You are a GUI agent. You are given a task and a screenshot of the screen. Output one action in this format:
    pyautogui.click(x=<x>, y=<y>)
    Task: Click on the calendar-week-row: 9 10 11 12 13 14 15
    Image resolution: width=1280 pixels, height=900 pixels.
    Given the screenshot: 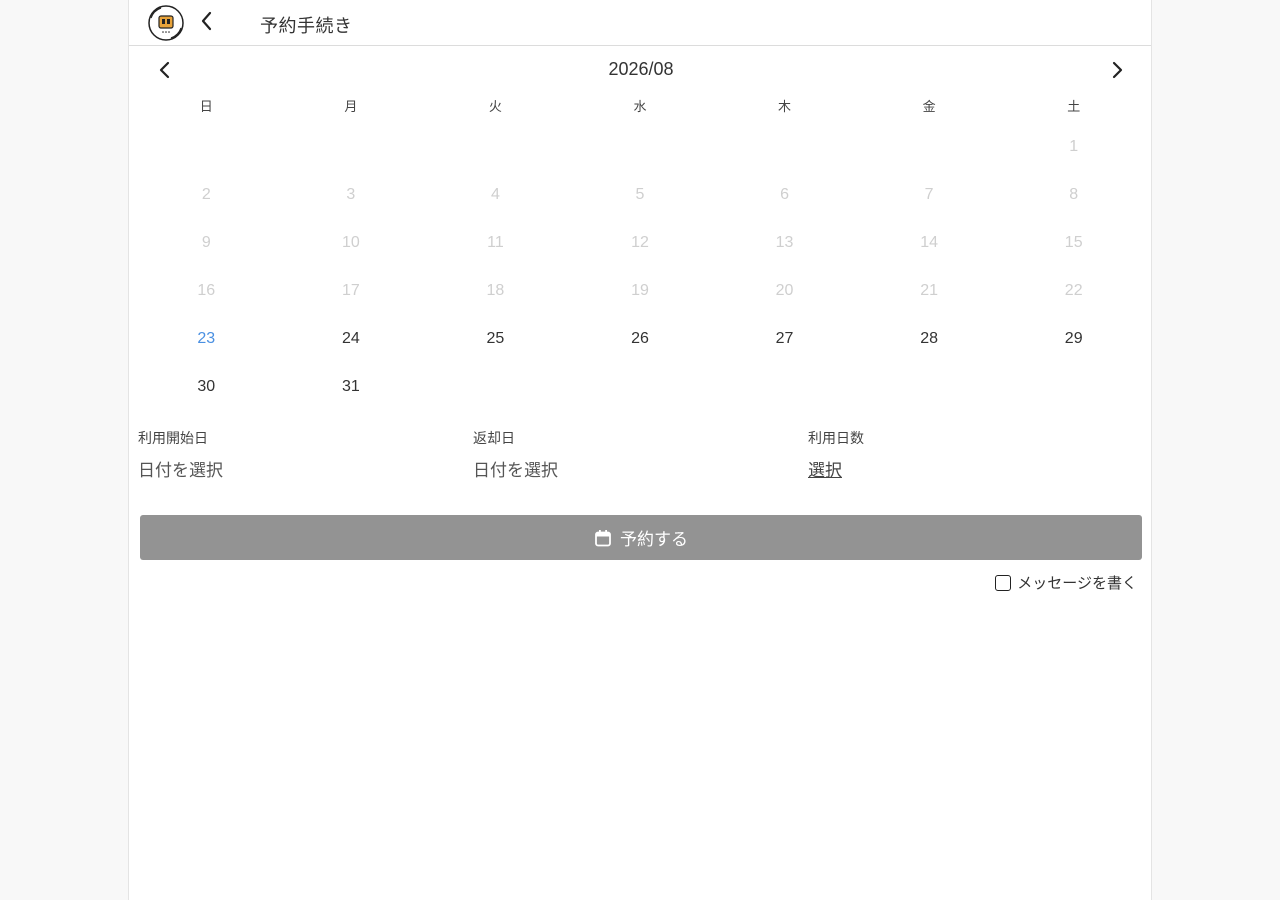 What is the action you would take?
    pyautogui.click(x=640, y=243)
    